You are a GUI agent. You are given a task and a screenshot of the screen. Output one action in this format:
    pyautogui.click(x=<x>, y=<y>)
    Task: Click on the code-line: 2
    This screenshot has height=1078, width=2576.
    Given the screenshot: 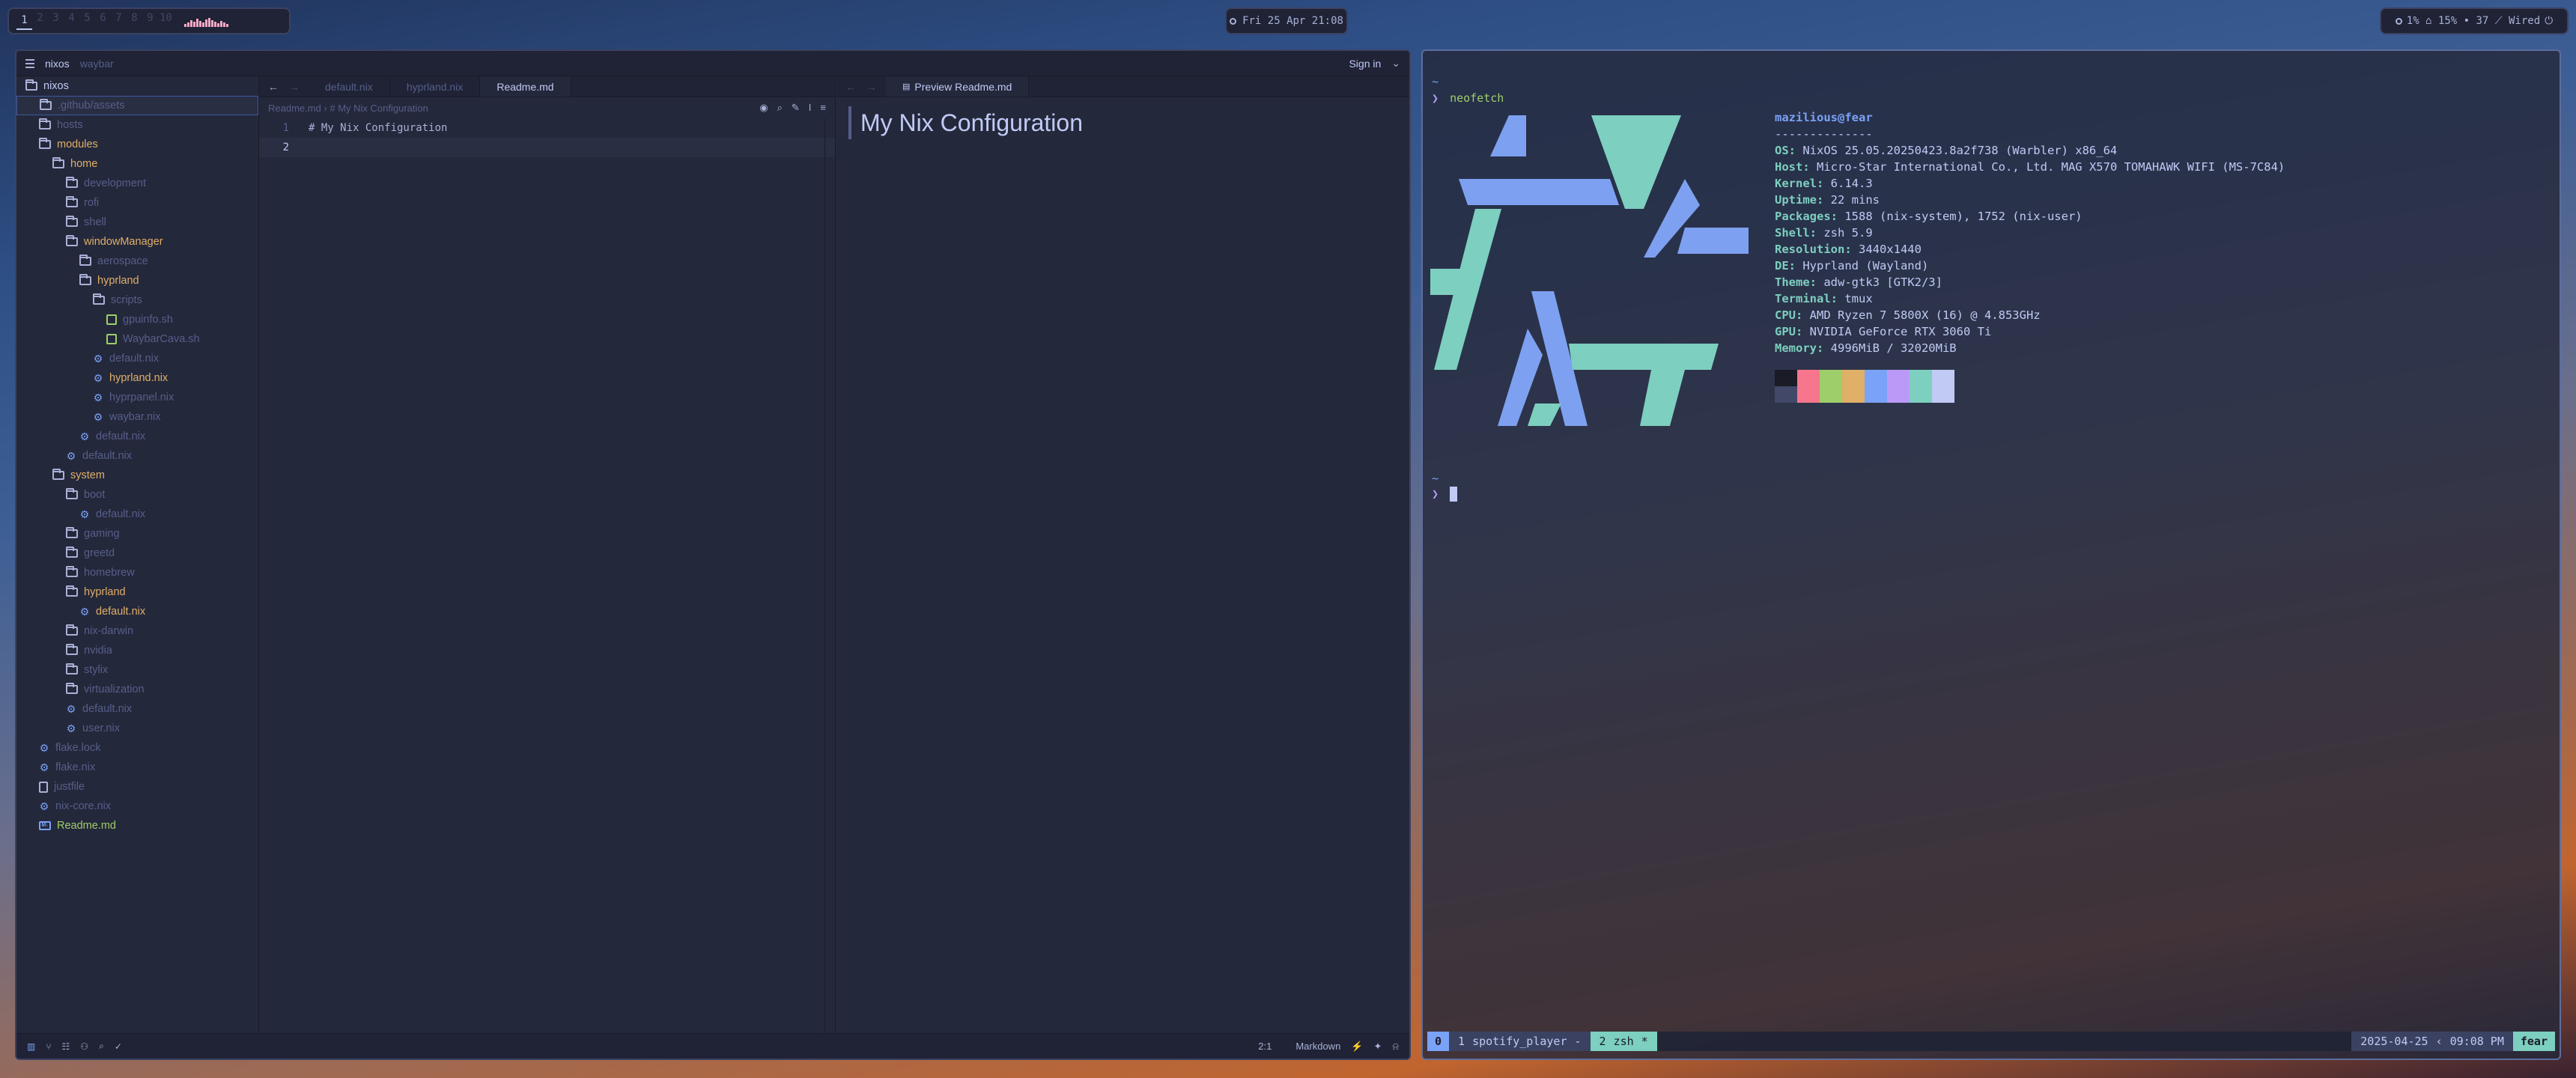 What is the action you would take?
    pyautogui.click(x=547, y=147)
    